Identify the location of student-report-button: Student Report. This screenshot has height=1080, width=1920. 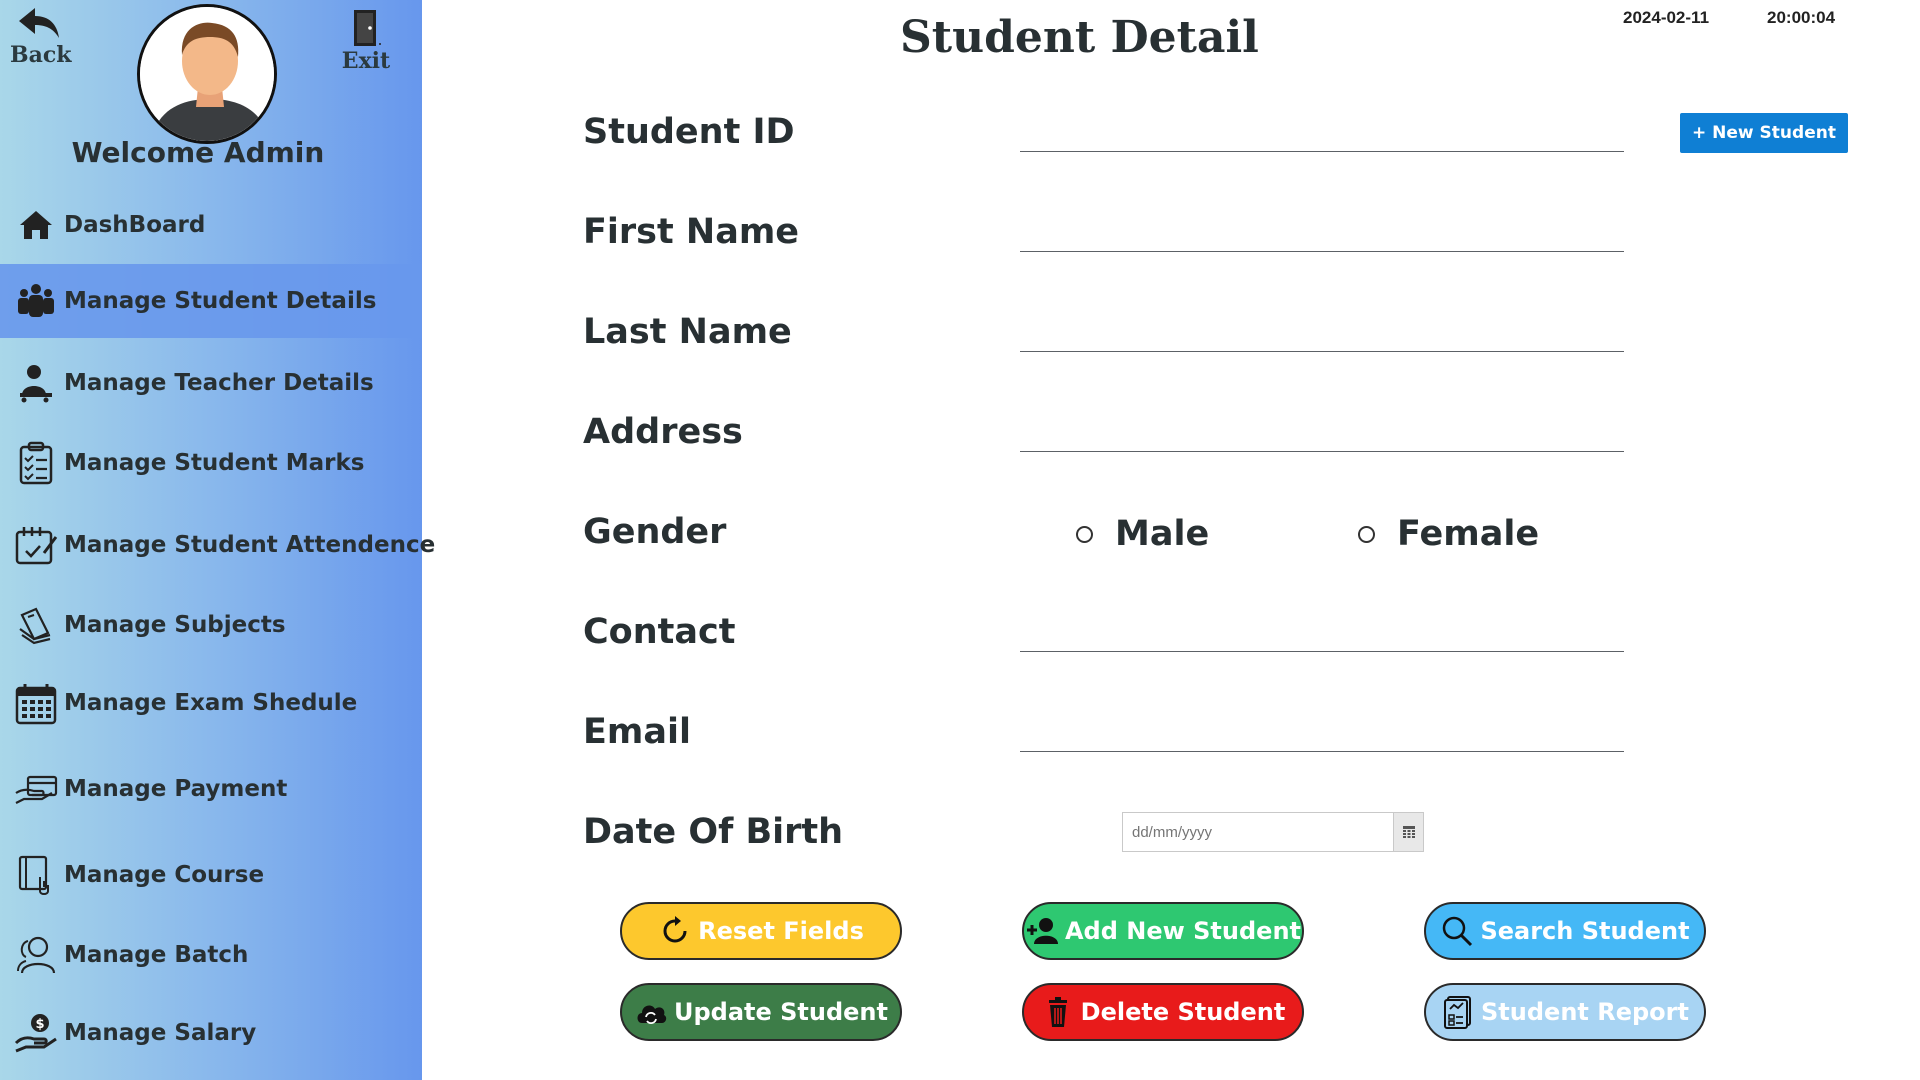
(1565, 1012).